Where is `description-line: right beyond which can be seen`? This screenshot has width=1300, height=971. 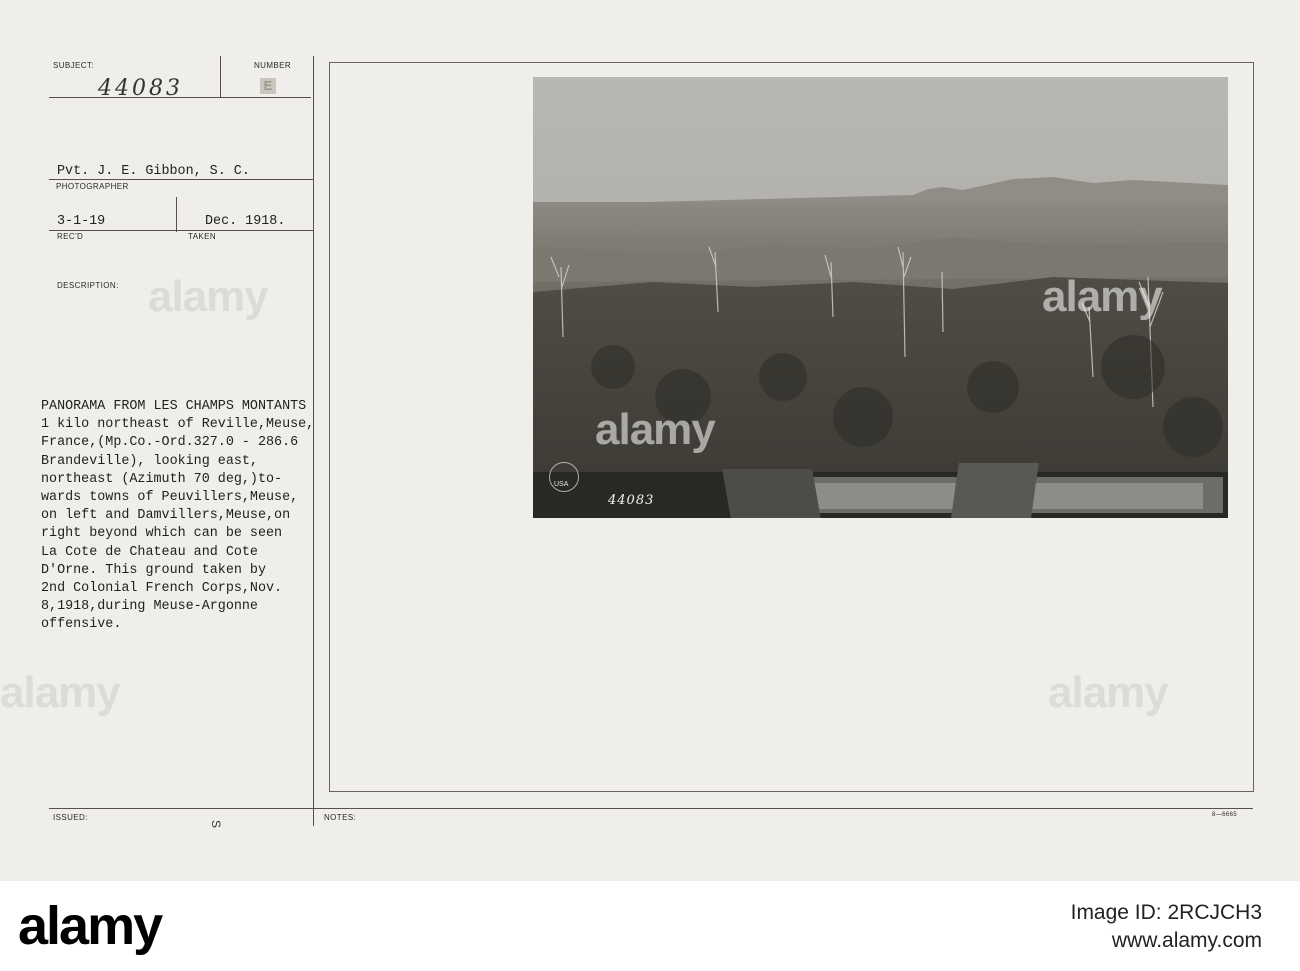 description-line: right beyond which can be seen is located at coordinates (162, 534).